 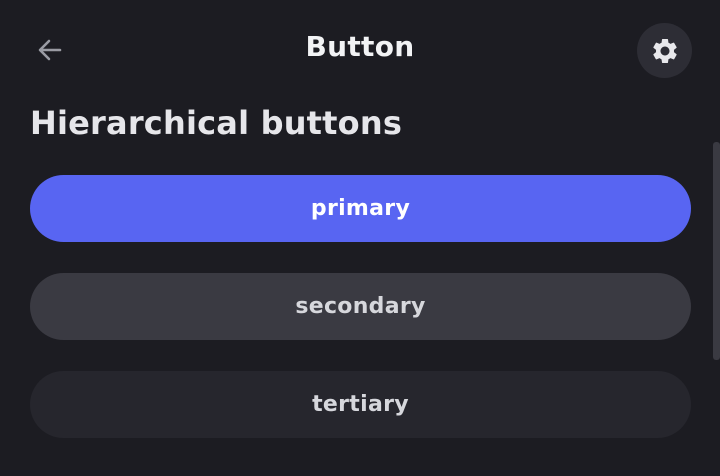 I want to click on secondary-button: secondary, so click(x=360, y=306).